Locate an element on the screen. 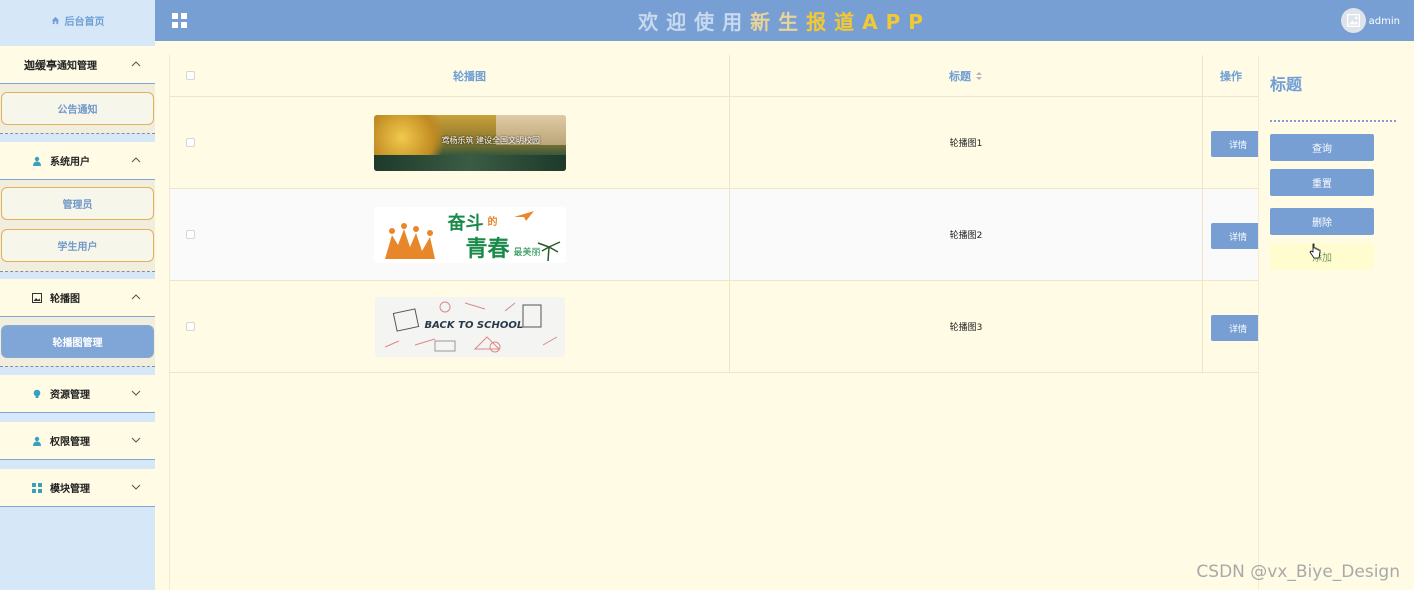 Image resolution: width=1414 pixels, height=590 pixels. sidebar-item-admin: 管理员 is located at coordinates (77, 203).